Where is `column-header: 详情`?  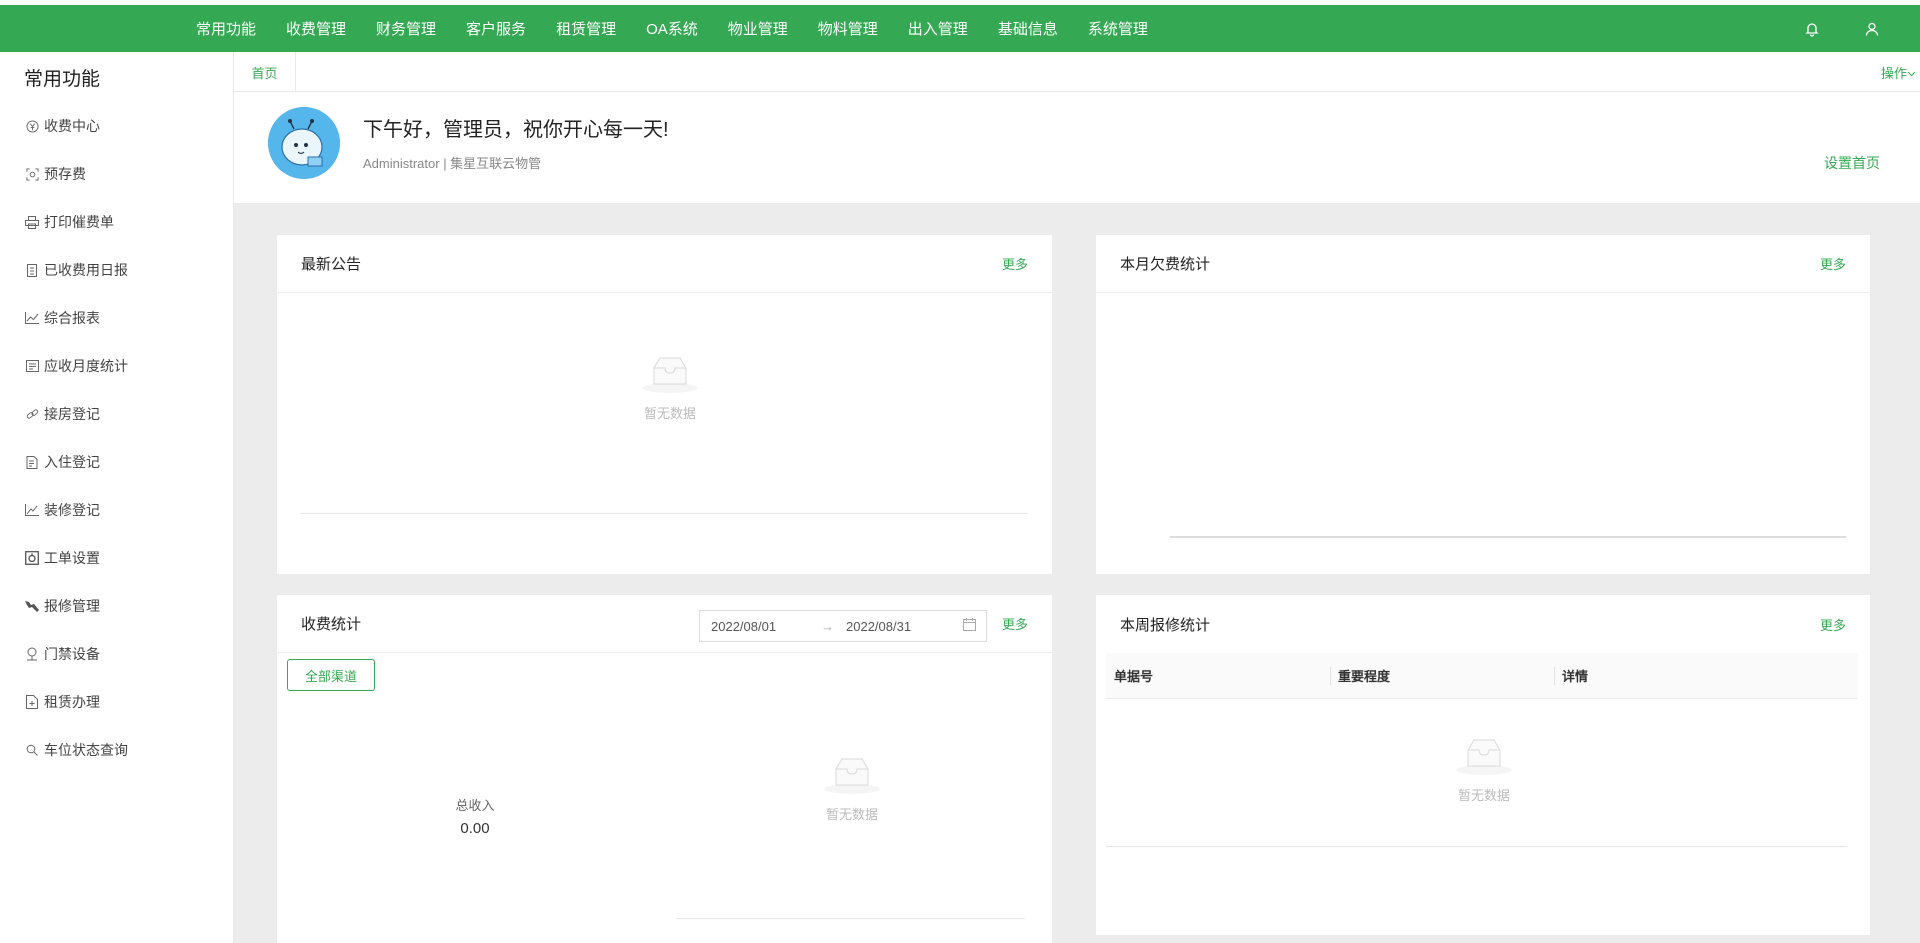
column-header: 详情 is located at coordinates (1706, 676).